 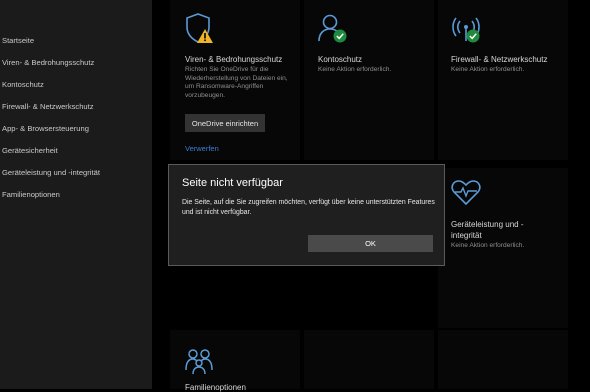 What do you see at coordinates (199, 28) in the screenshot?
I see `shield-warning-icon` at bounding box center [199, 28].